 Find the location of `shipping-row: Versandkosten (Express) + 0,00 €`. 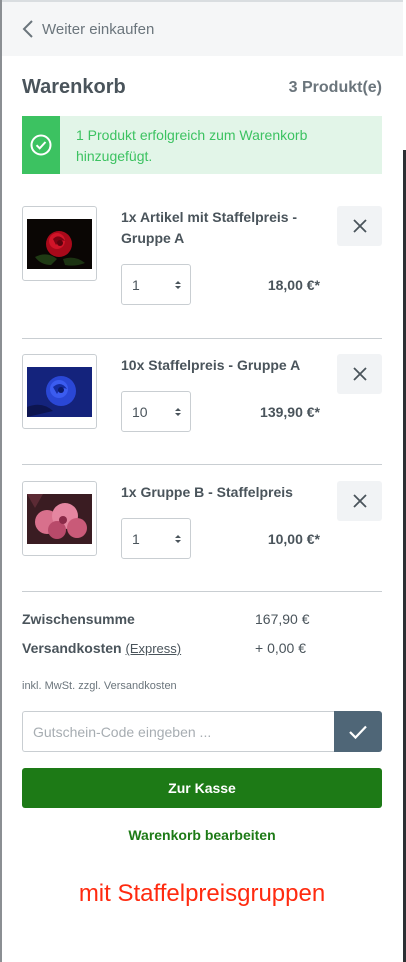

shipping-row: Versandkosten (Express) + 0,00 € is located at coordinates (202, 650).